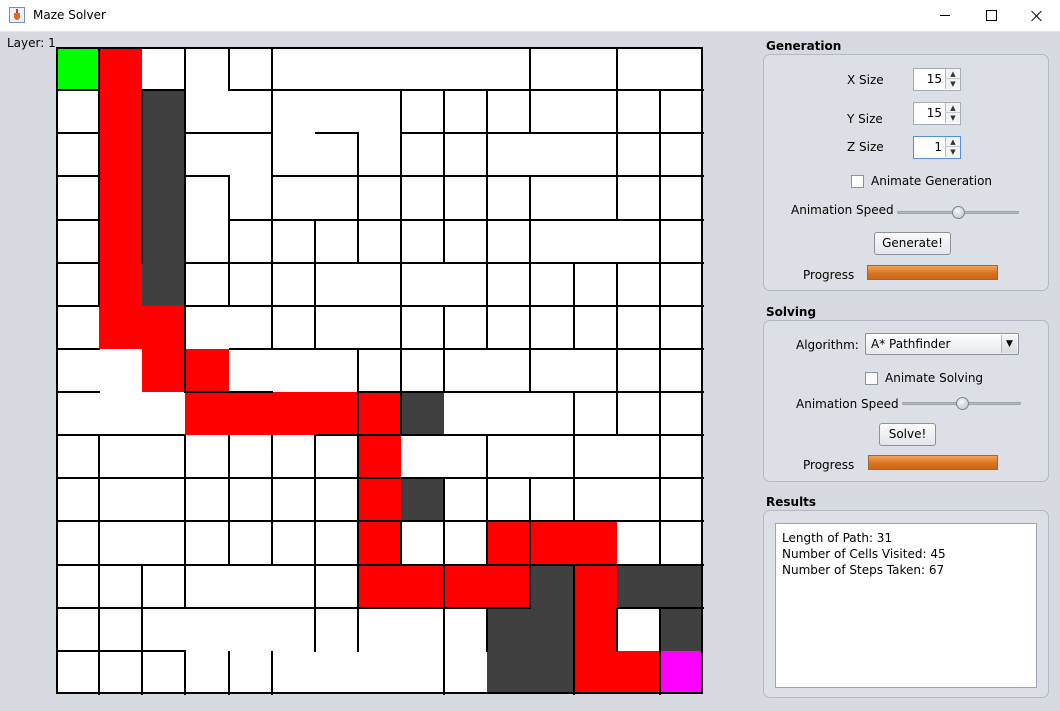 The height and width of the screenshot is (711, 1060). I want to click on y-size-spinner: 15 ▲ ▼, so click(937, 113).